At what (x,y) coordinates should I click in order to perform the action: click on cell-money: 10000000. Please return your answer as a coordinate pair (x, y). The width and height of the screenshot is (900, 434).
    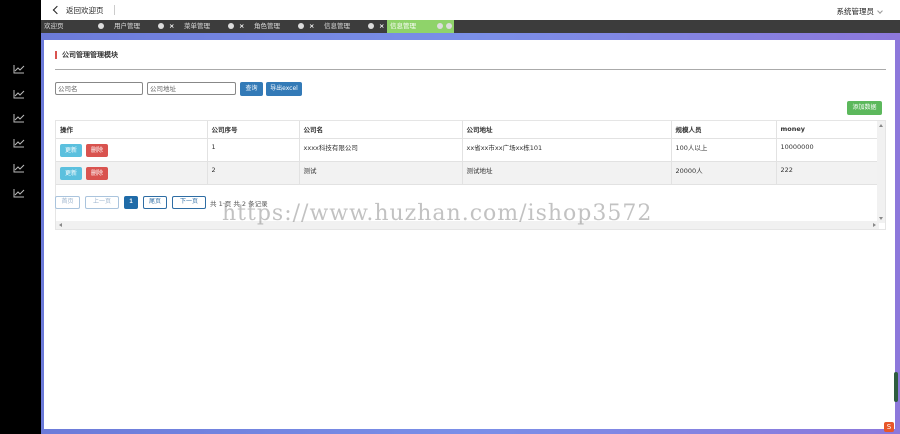
    Looking at the image, I should click on (827, 150).